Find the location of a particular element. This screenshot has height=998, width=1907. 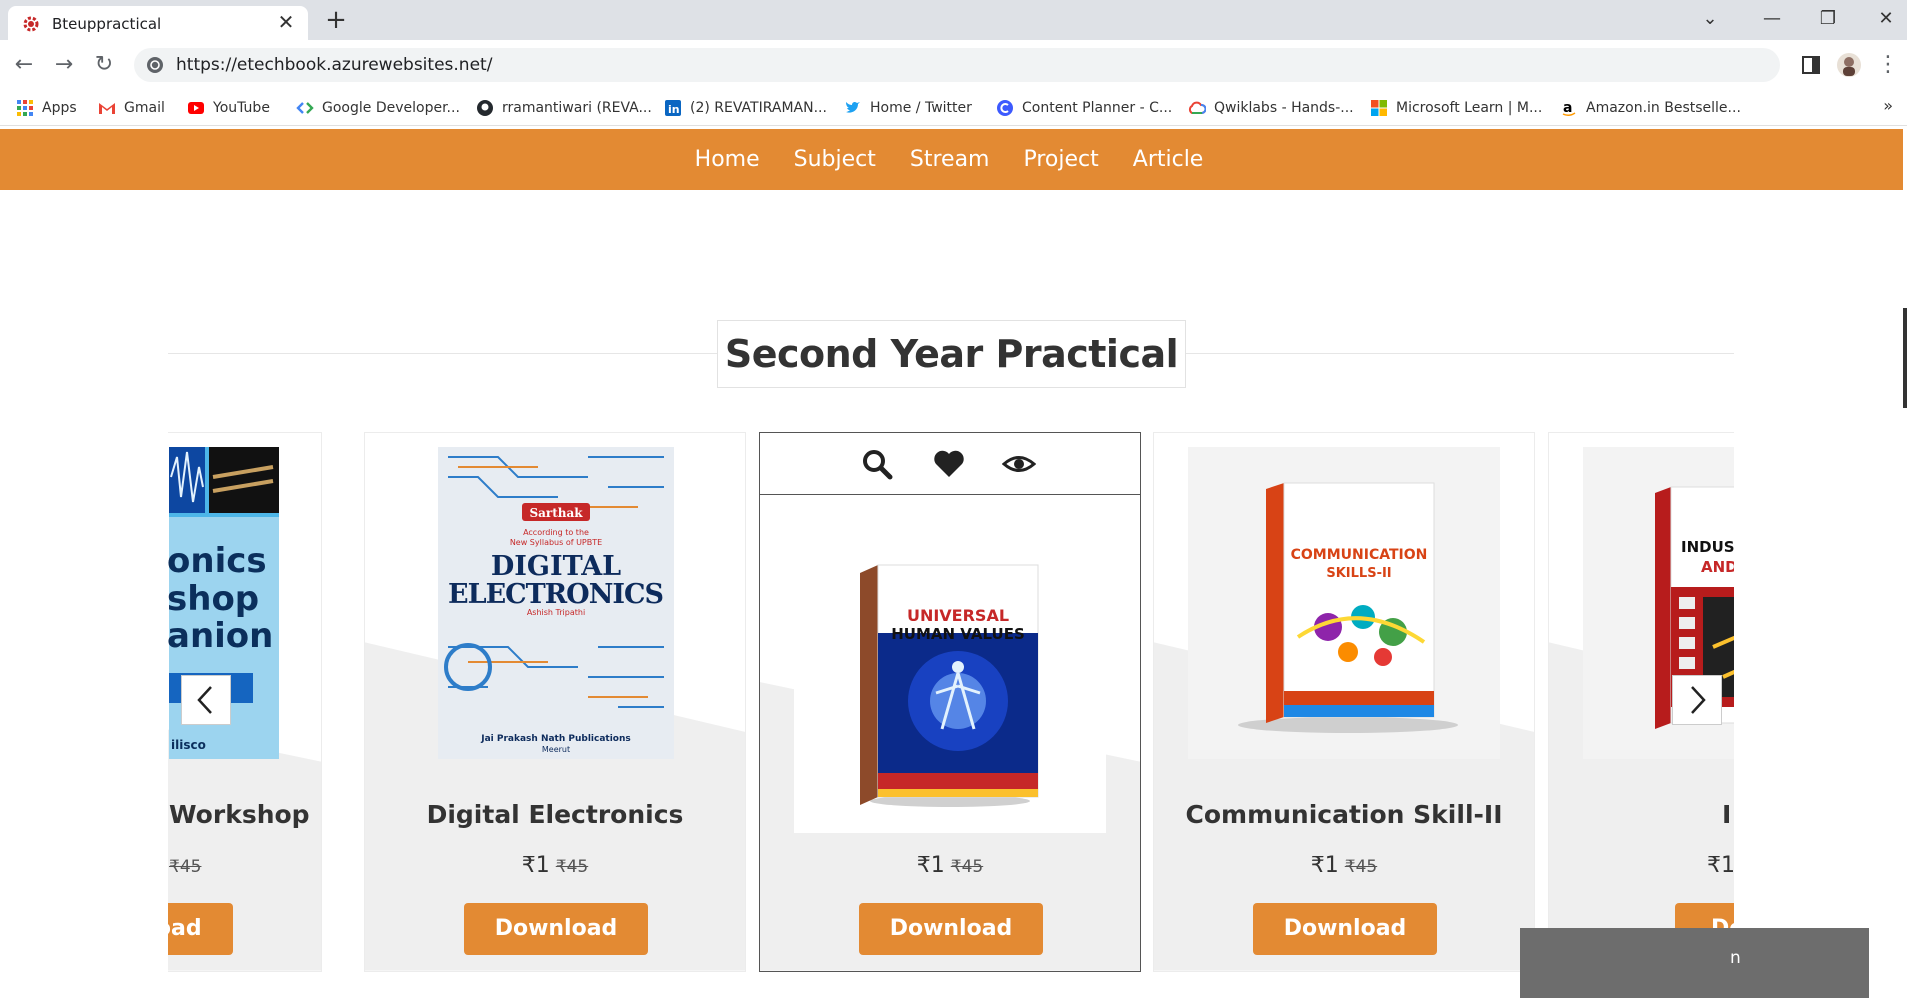

svg-text: New Syllabus of UPBTE is located at coordinates (556, 542).